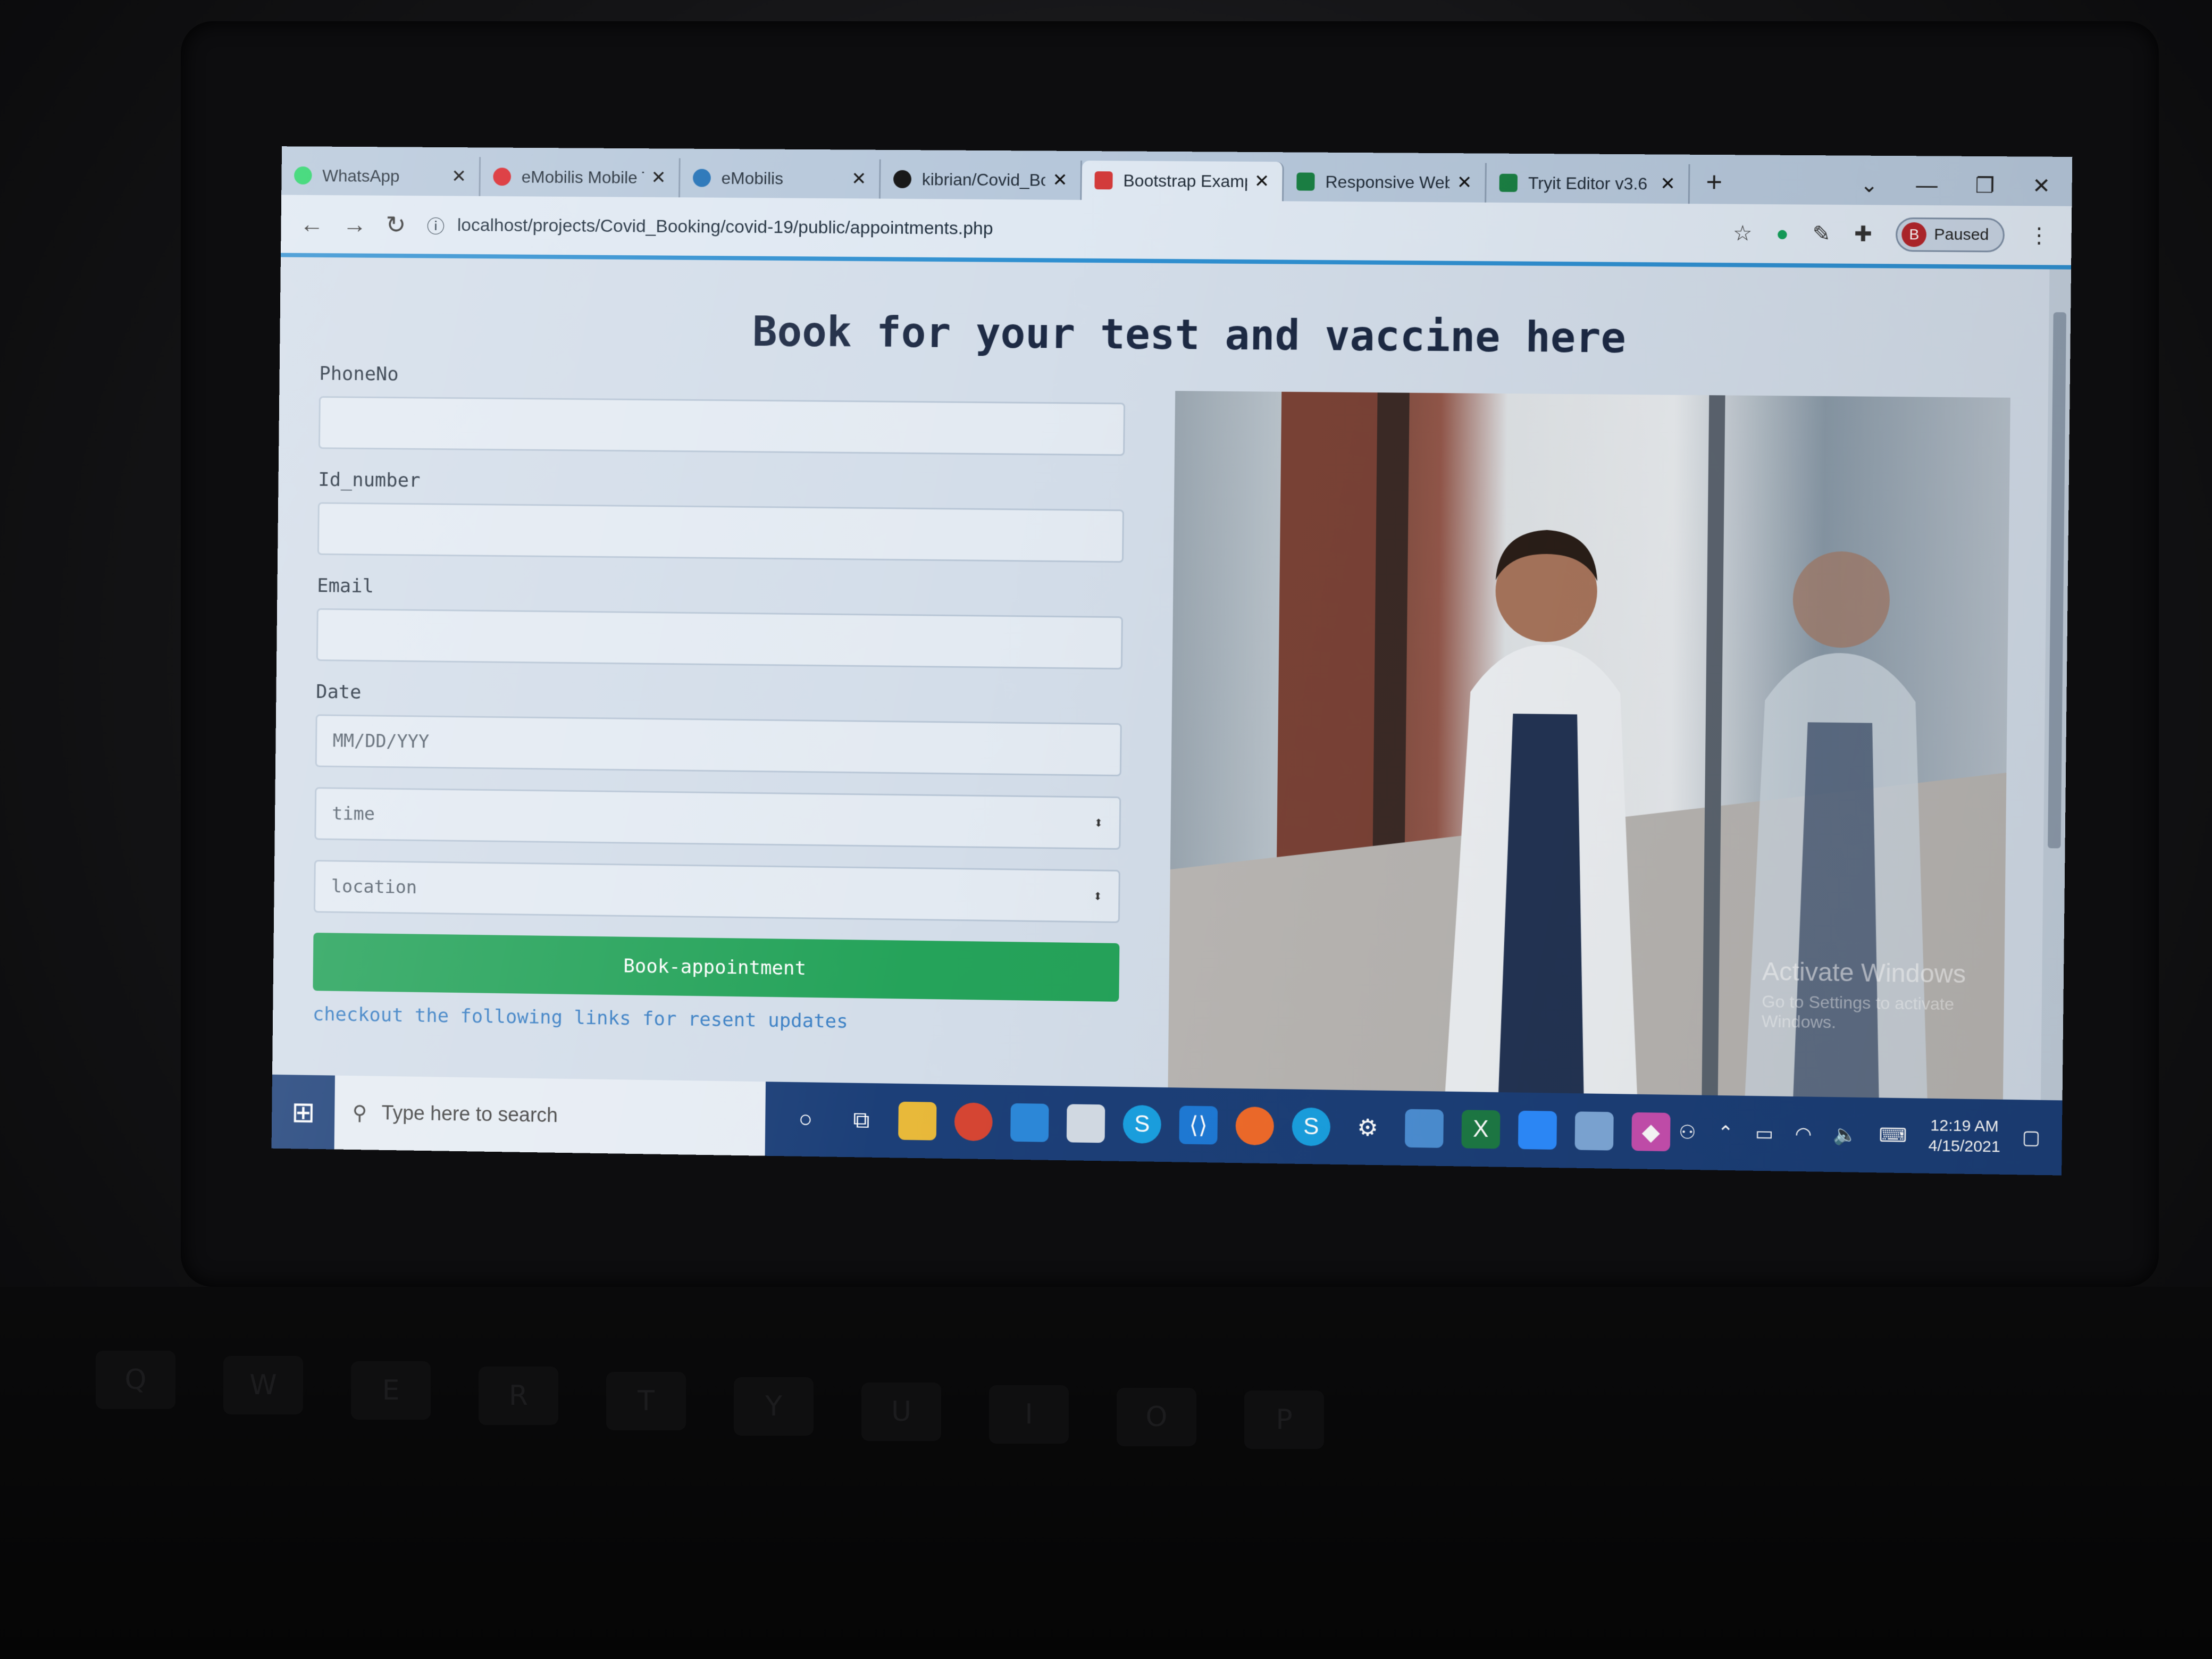  I want to click on minimize-icon: —, so click(1927, 185).